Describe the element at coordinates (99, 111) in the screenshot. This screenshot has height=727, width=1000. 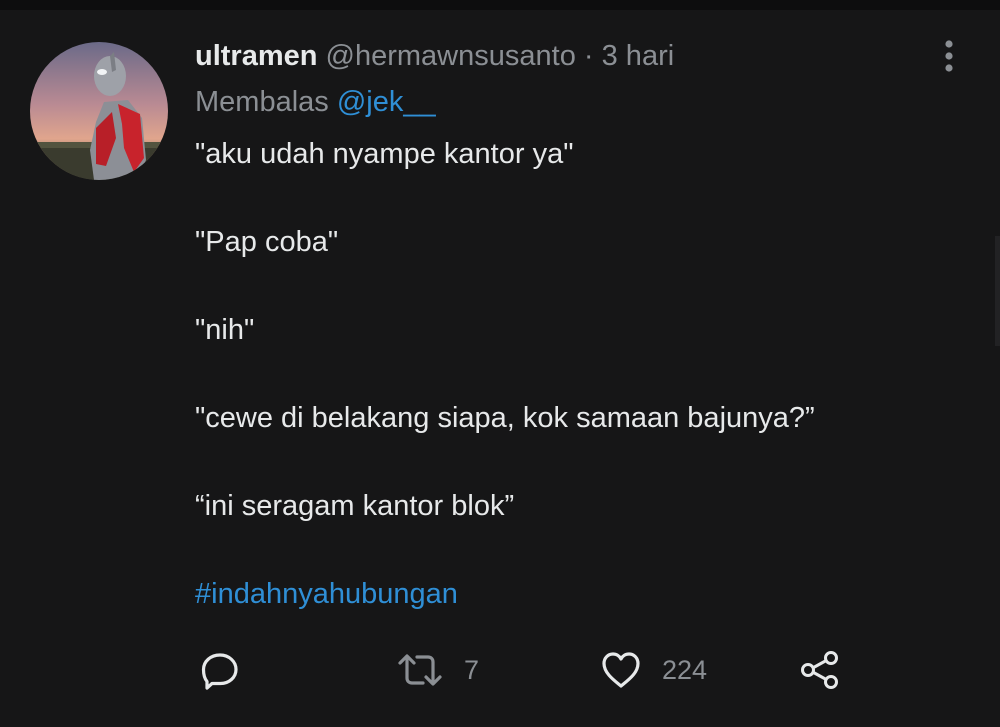
I see `avatar` at that location.